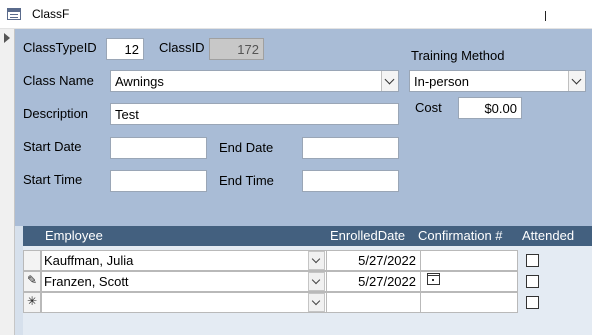  Describe the element at coordinates (458, 55) in the screenshot. I see `training-method-label: Training Method` at that location.